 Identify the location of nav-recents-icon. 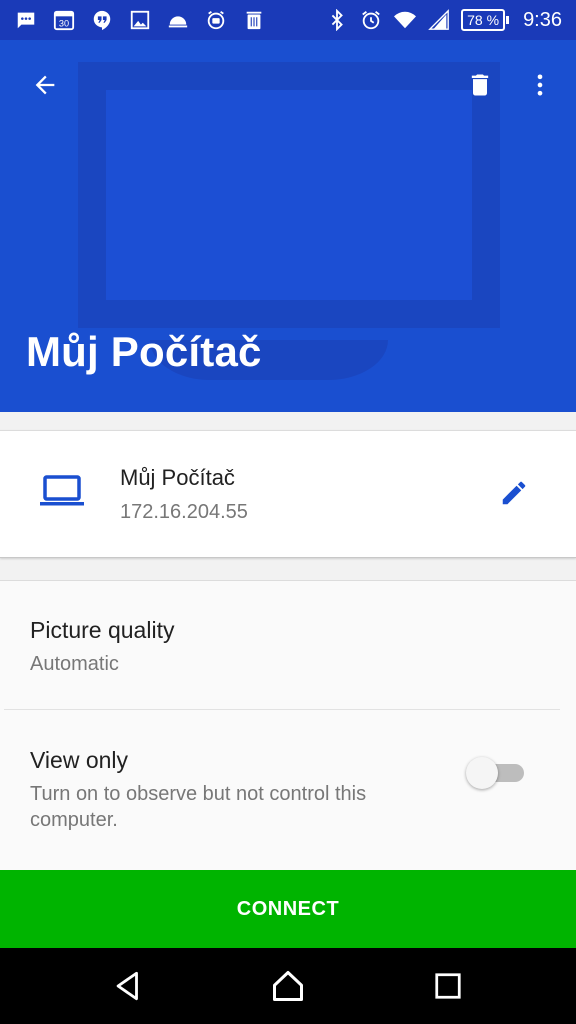
(448, 986).